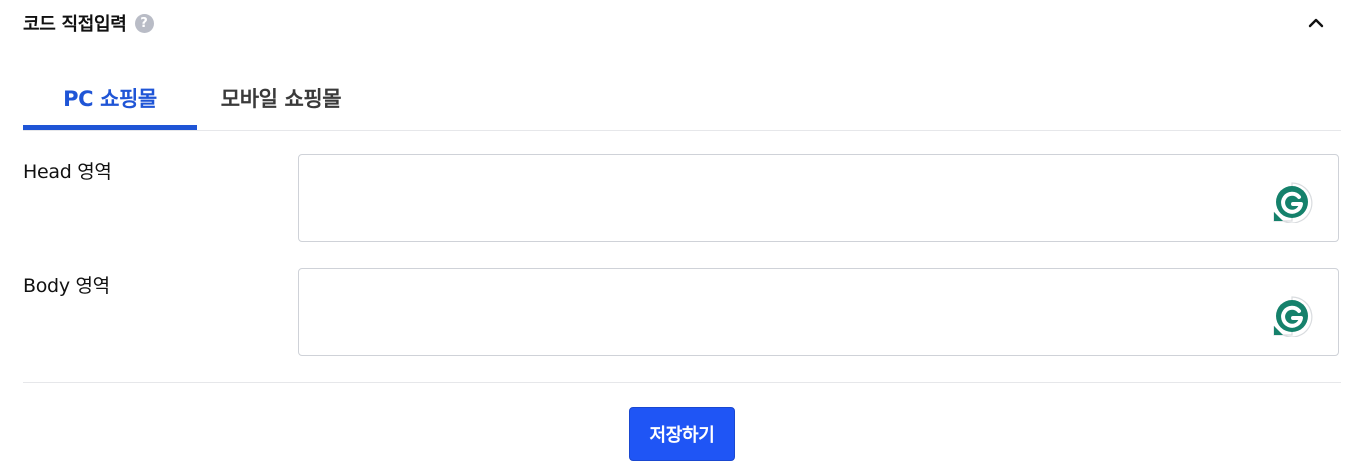 Image resolution: width=1356 pixels, height=468 pixels. What do you see at coordinates (67, 172) in the screenshot?
I see `head-area-label: Head 영역` at bounding box center [67, 172].